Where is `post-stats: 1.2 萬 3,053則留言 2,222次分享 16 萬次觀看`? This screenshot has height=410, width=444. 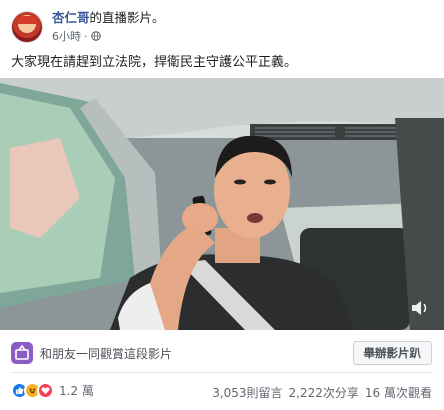 post-stats: 1.2 萬 3,053則留言 2,222次分享 16 萬次觀看 is located at coordinates (222, 391).